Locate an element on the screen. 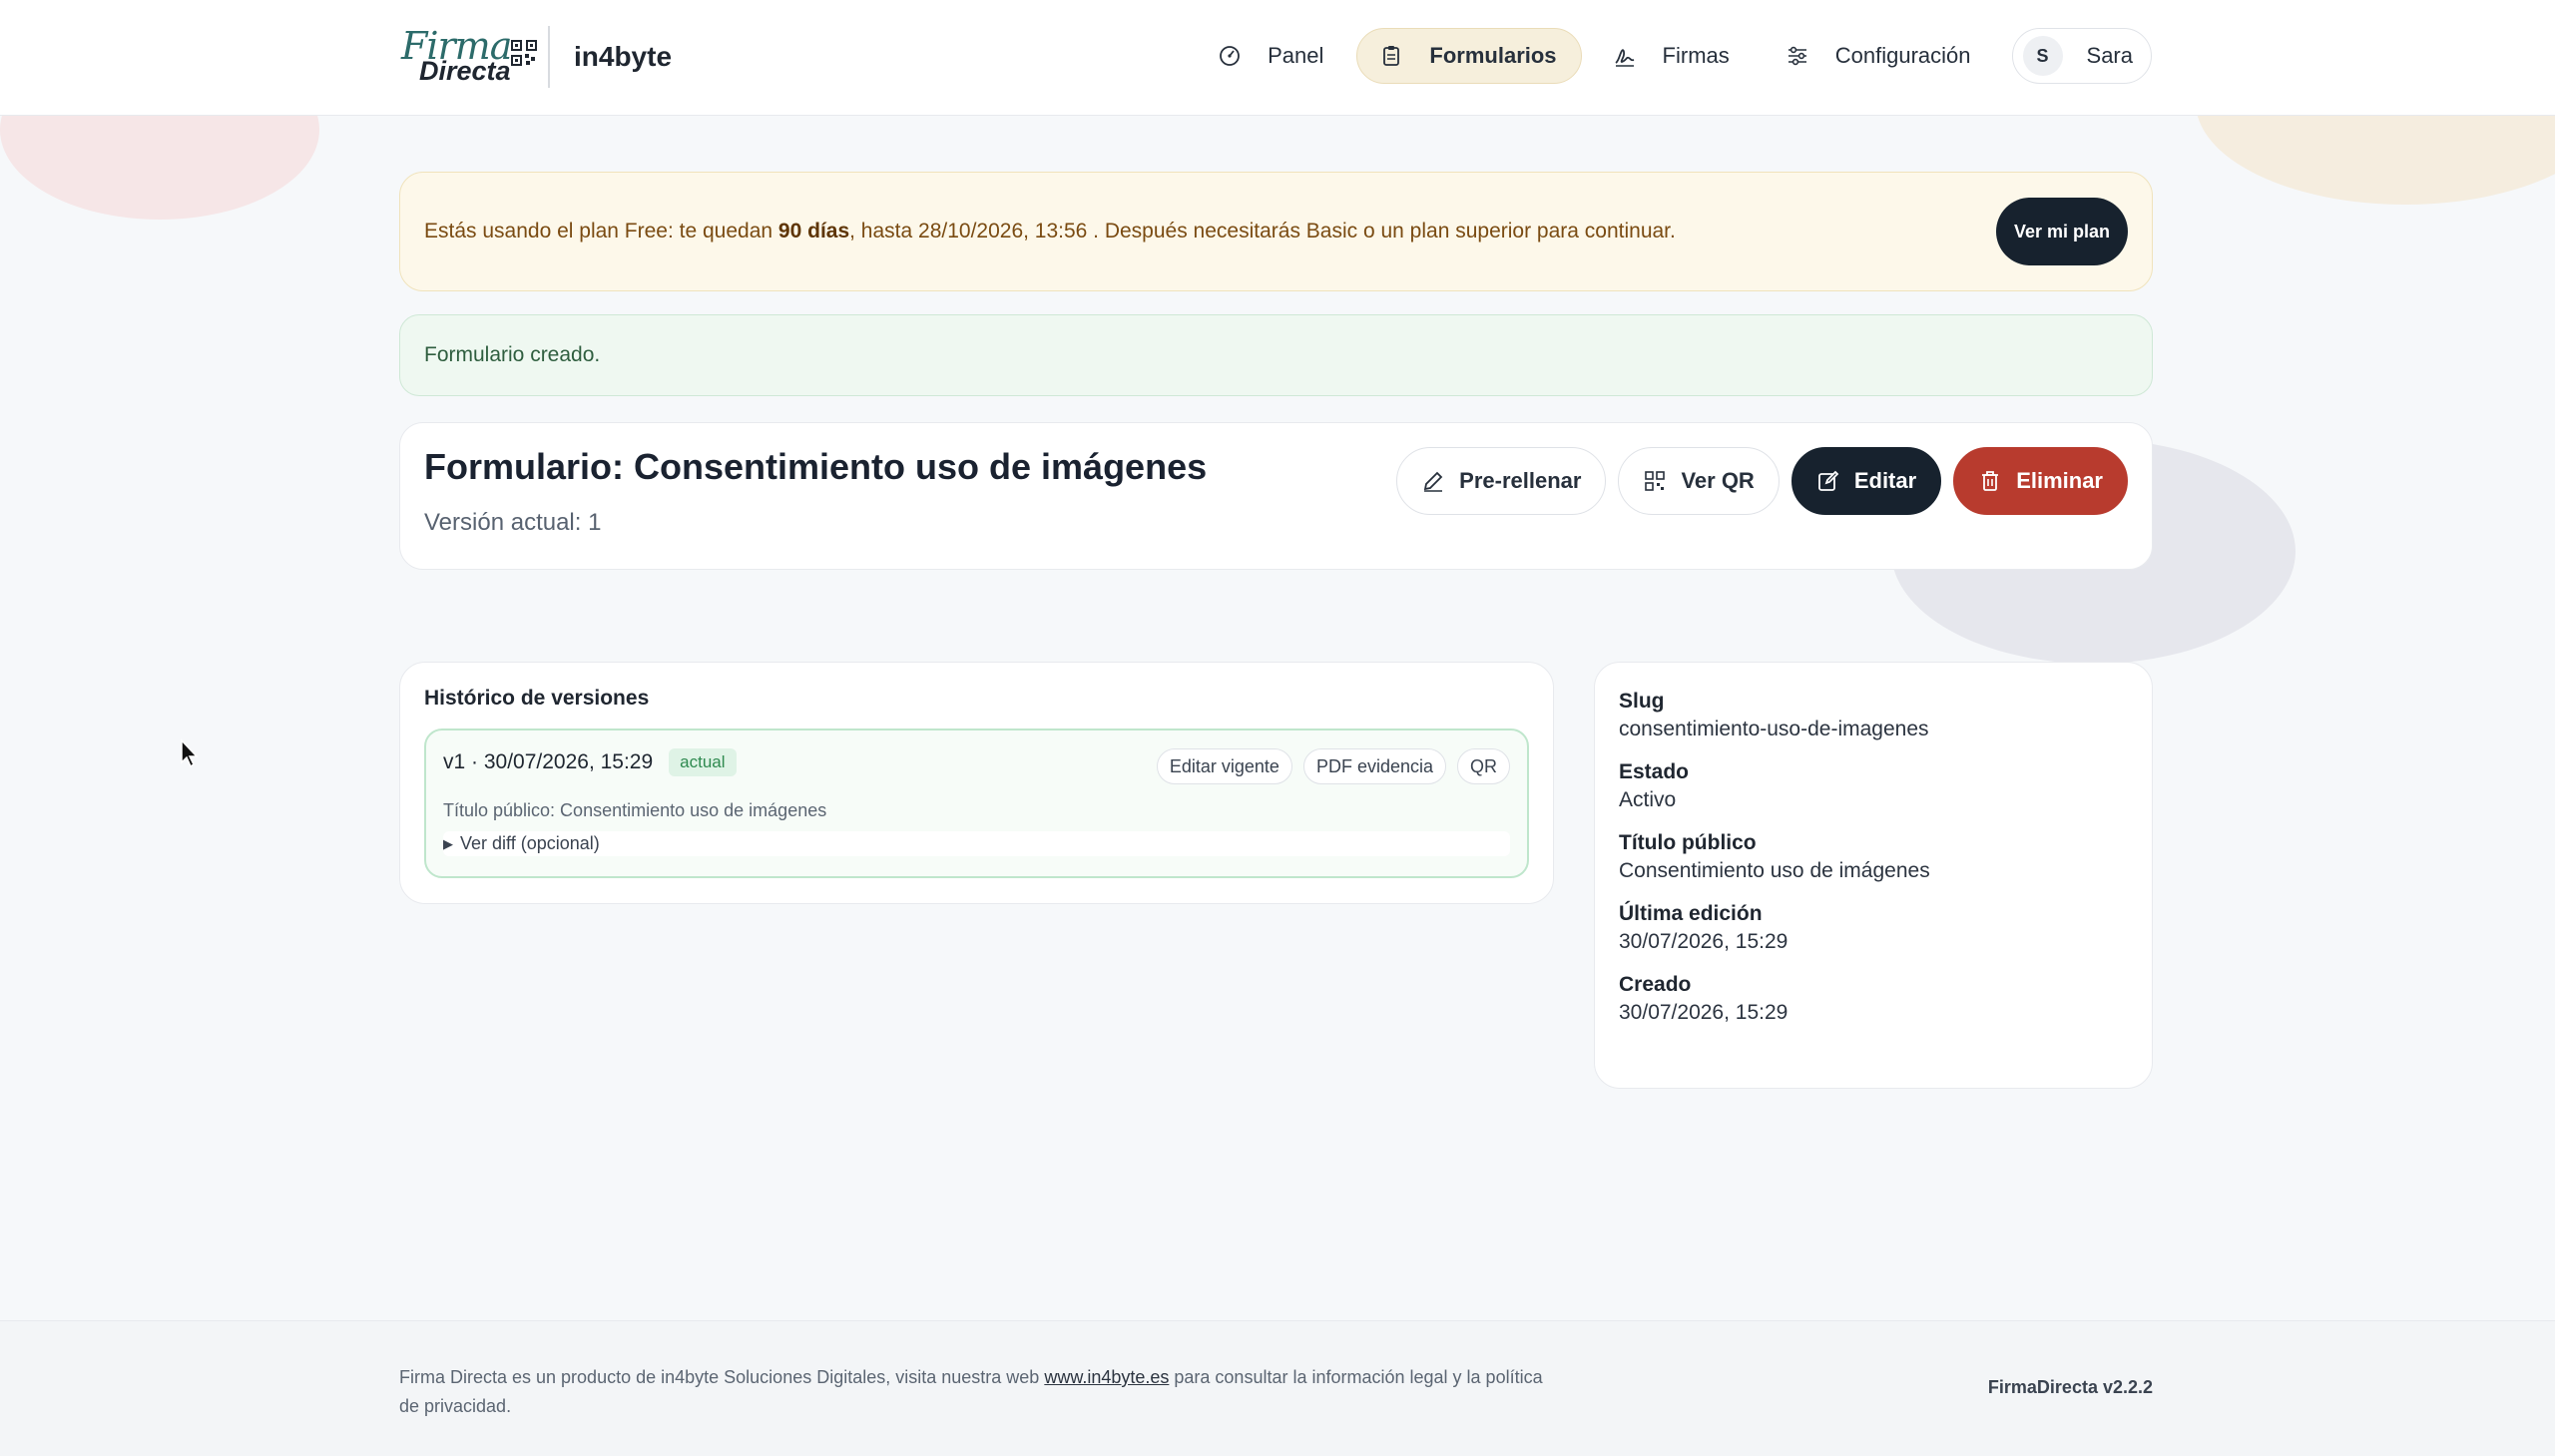 This screenshot has width=2555, height=1456. trash-icon is located at coordinates (1990, 481).